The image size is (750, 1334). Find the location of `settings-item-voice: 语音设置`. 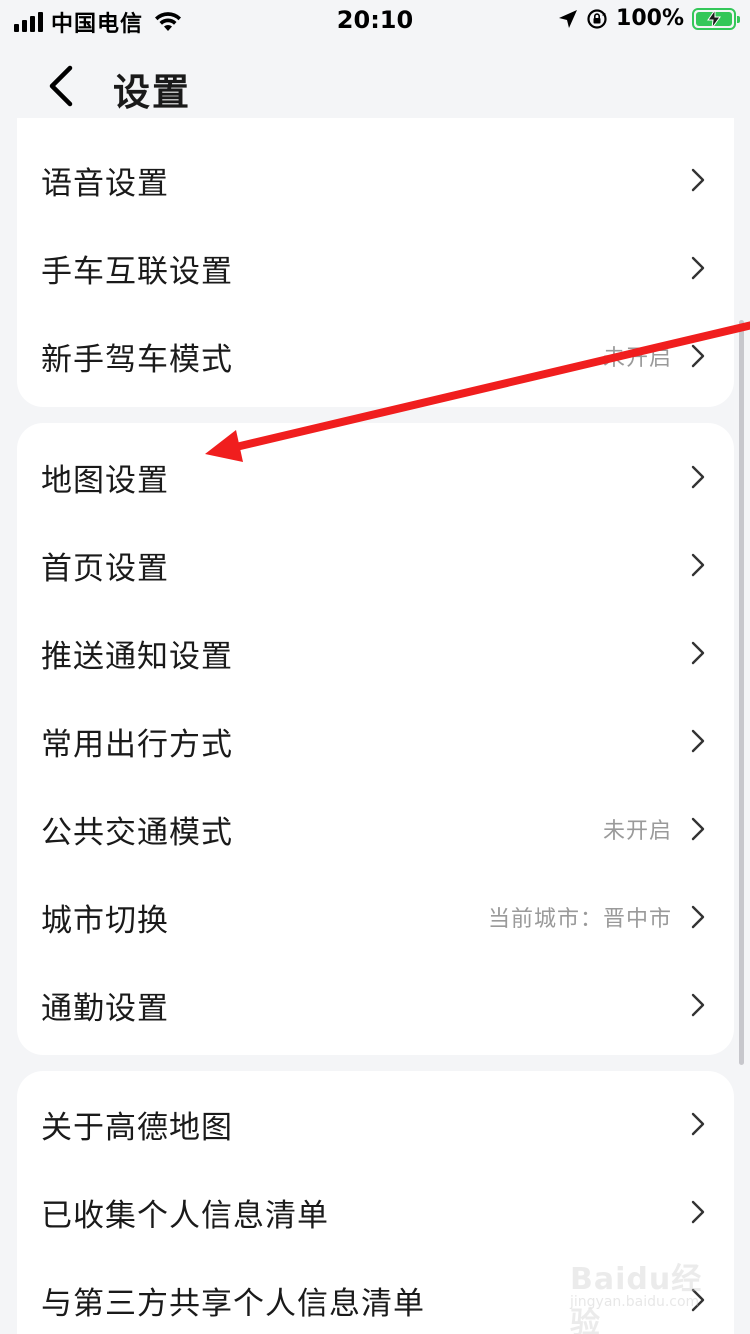

settings-item-voice: 语音设置 is located at coordinates (375, 180).